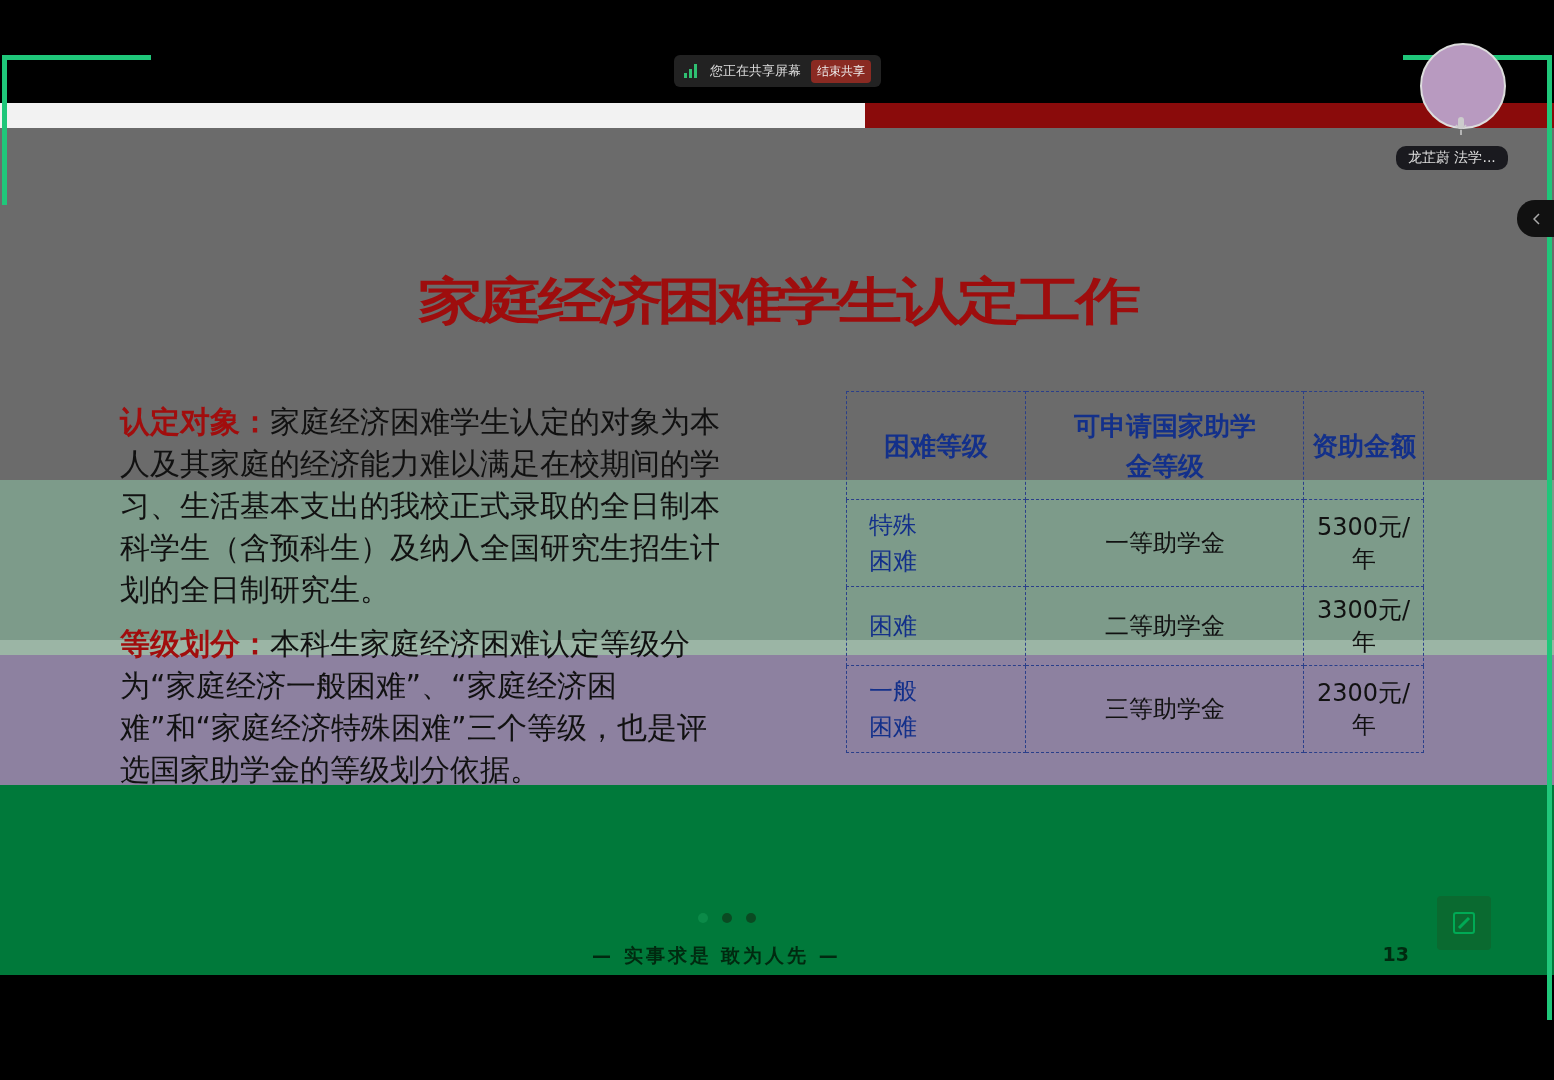  What do you see at coordinates (1164, 445) in the screenshot?
I see `column-header: 可申请国家助学金等级` at bounding box center [1164, 445].